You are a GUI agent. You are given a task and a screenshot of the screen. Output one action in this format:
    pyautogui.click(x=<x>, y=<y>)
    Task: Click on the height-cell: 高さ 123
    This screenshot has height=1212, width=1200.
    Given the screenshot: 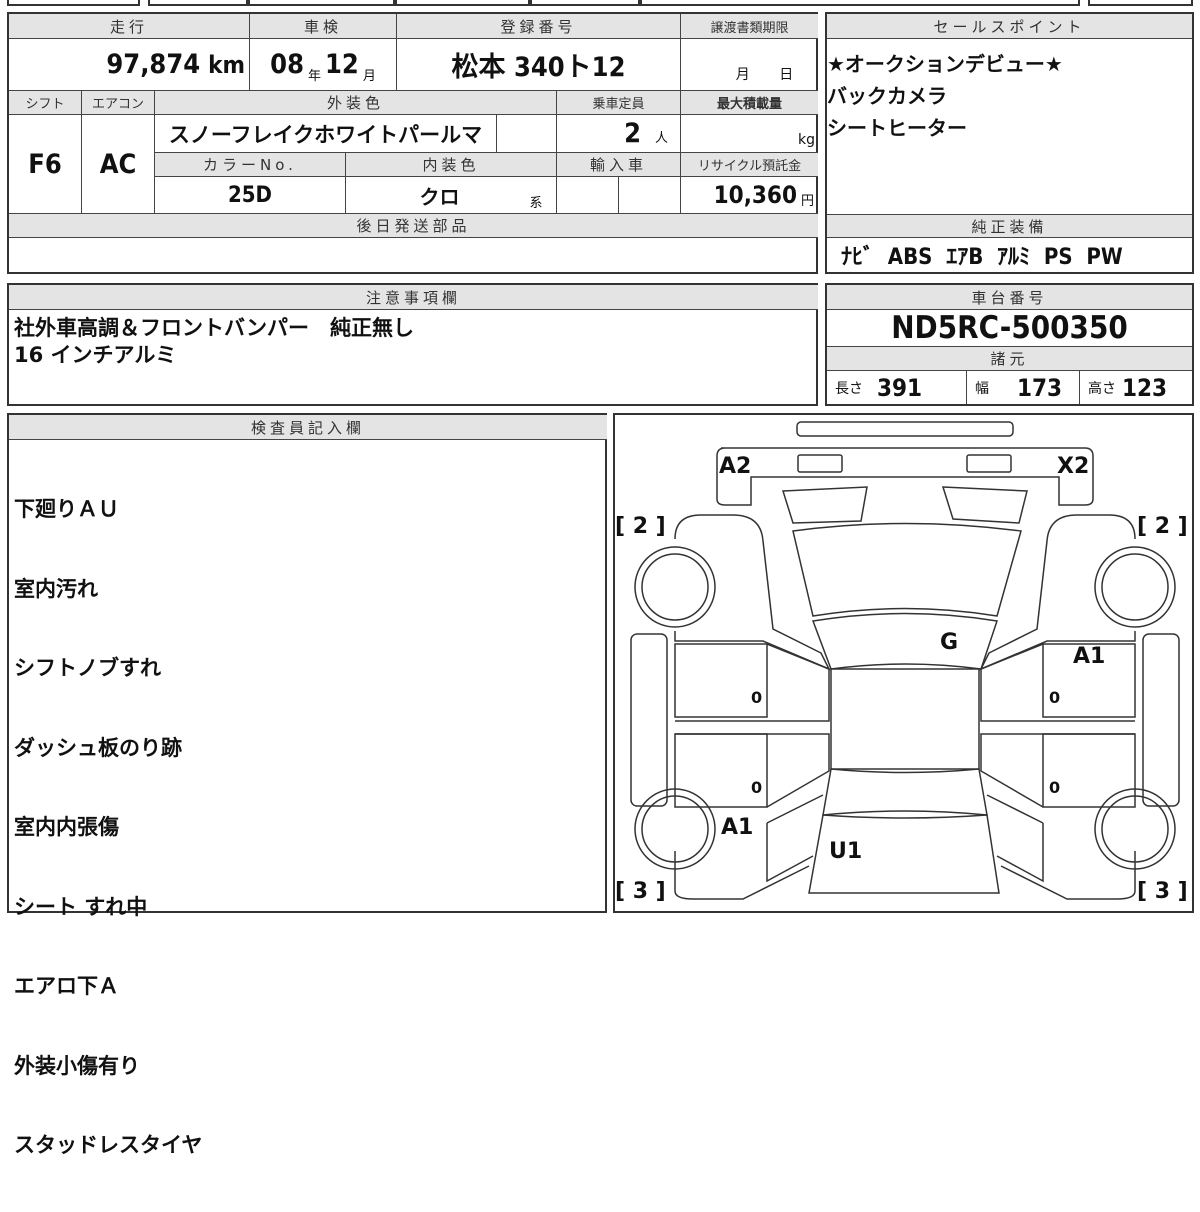 What is the action you would take?
    pyautogui.click(x=1136, y=387)
    